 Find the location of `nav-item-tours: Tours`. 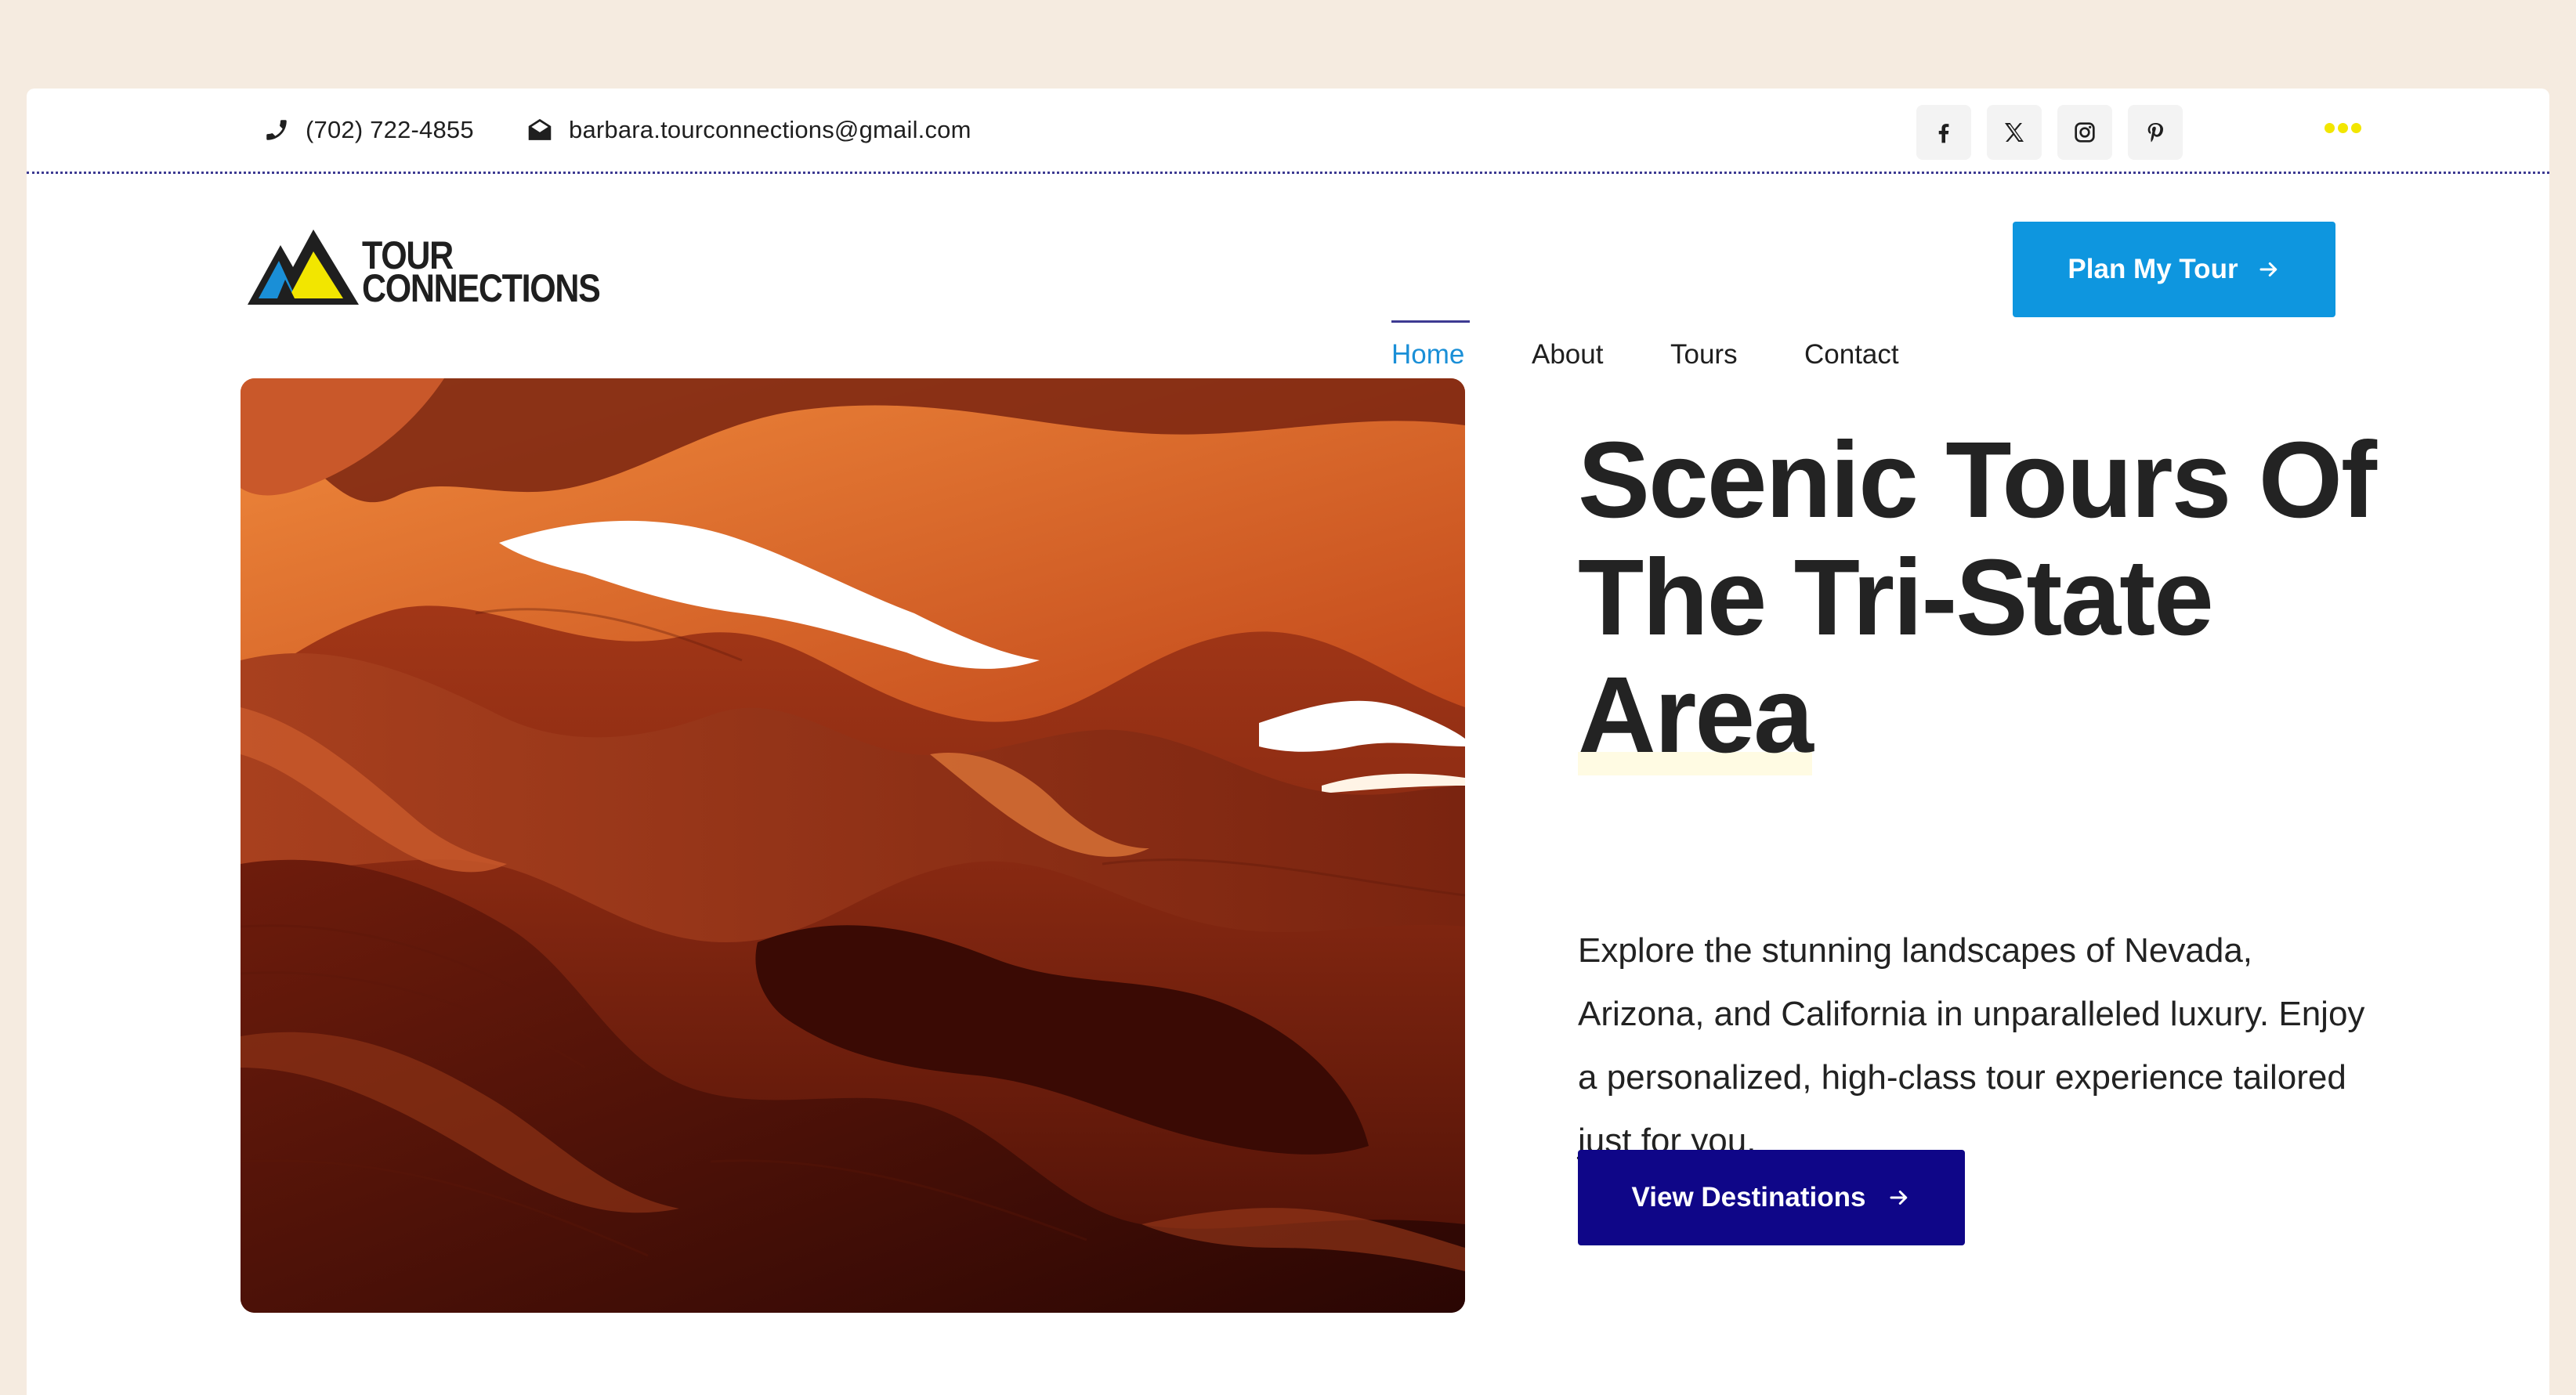

nav-item-tours: Tours is located at coordinates (1704, 355).